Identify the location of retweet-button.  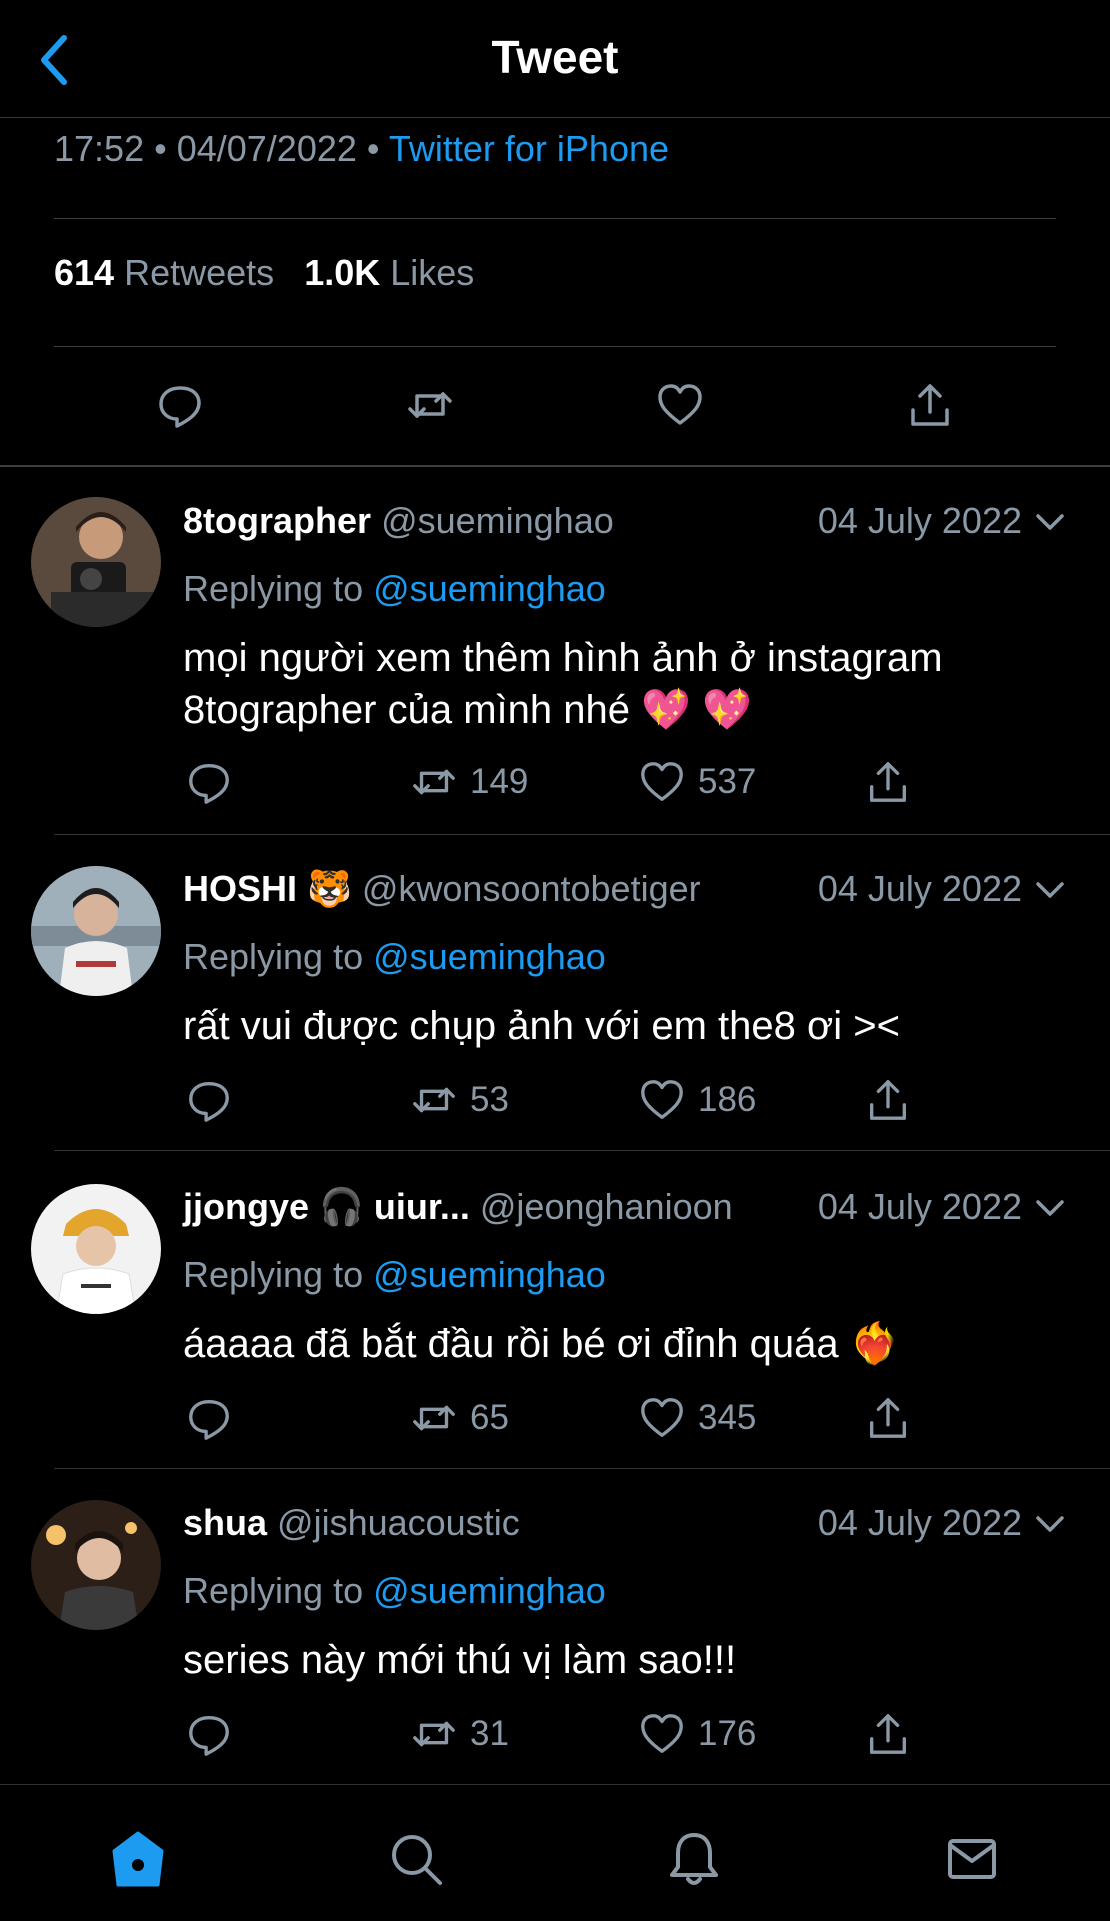
(430, 405).